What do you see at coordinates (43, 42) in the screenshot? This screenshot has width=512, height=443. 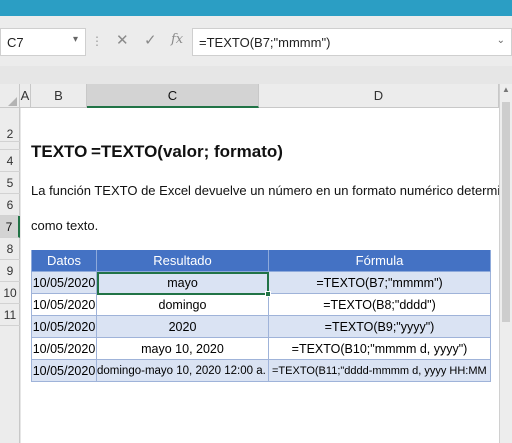 I see `name-box: C7 ▾` at bounding box center [43, 42].